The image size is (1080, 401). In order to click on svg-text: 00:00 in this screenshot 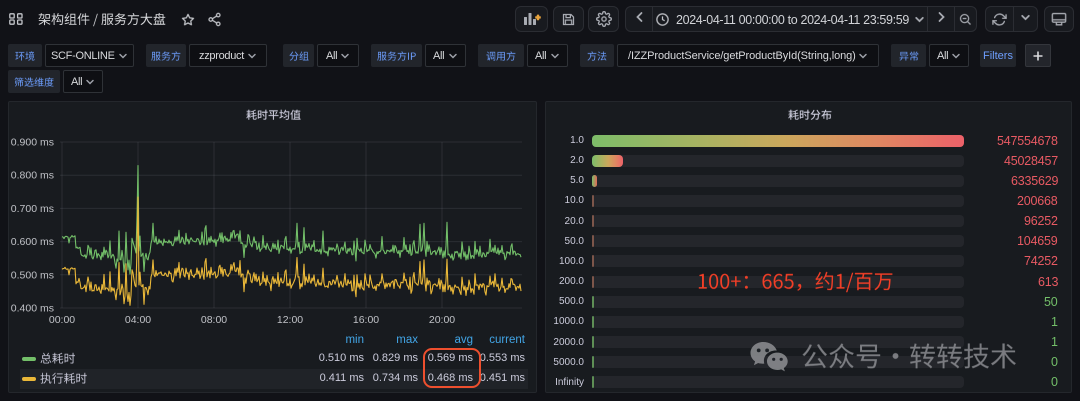, I will do `click(62, 320)`.